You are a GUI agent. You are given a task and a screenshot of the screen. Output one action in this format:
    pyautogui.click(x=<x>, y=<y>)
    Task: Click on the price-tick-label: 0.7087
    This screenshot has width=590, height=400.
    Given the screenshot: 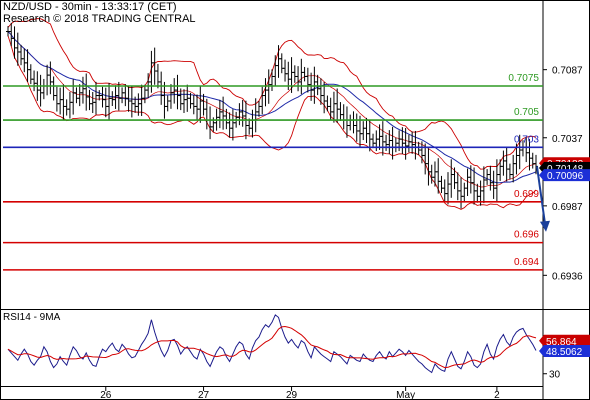 What is the action you would take?
    pyautogui.click(x=567, y=71)
    